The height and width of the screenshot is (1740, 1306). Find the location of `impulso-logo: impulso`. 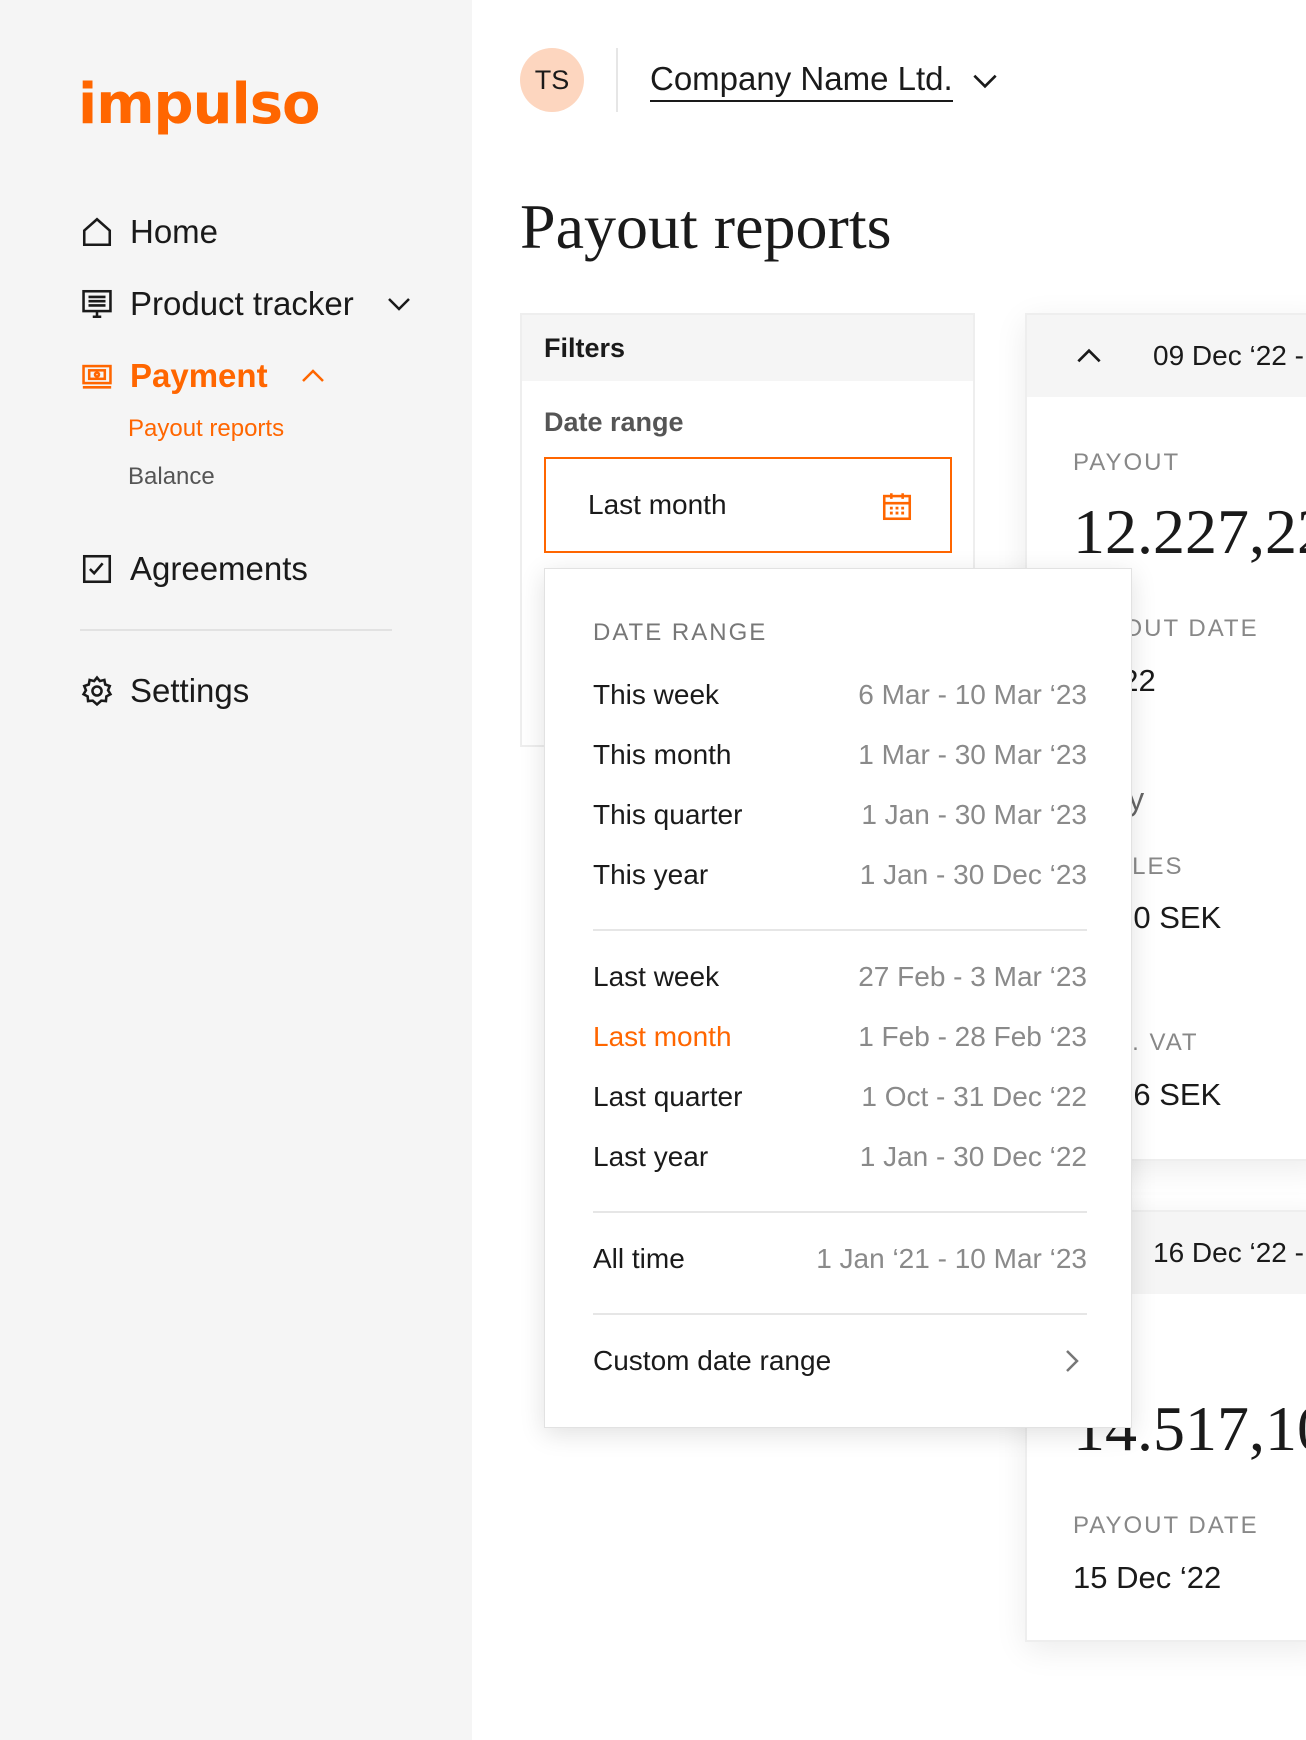

impulso-logo: impulso is located at coordinates (199, 104).